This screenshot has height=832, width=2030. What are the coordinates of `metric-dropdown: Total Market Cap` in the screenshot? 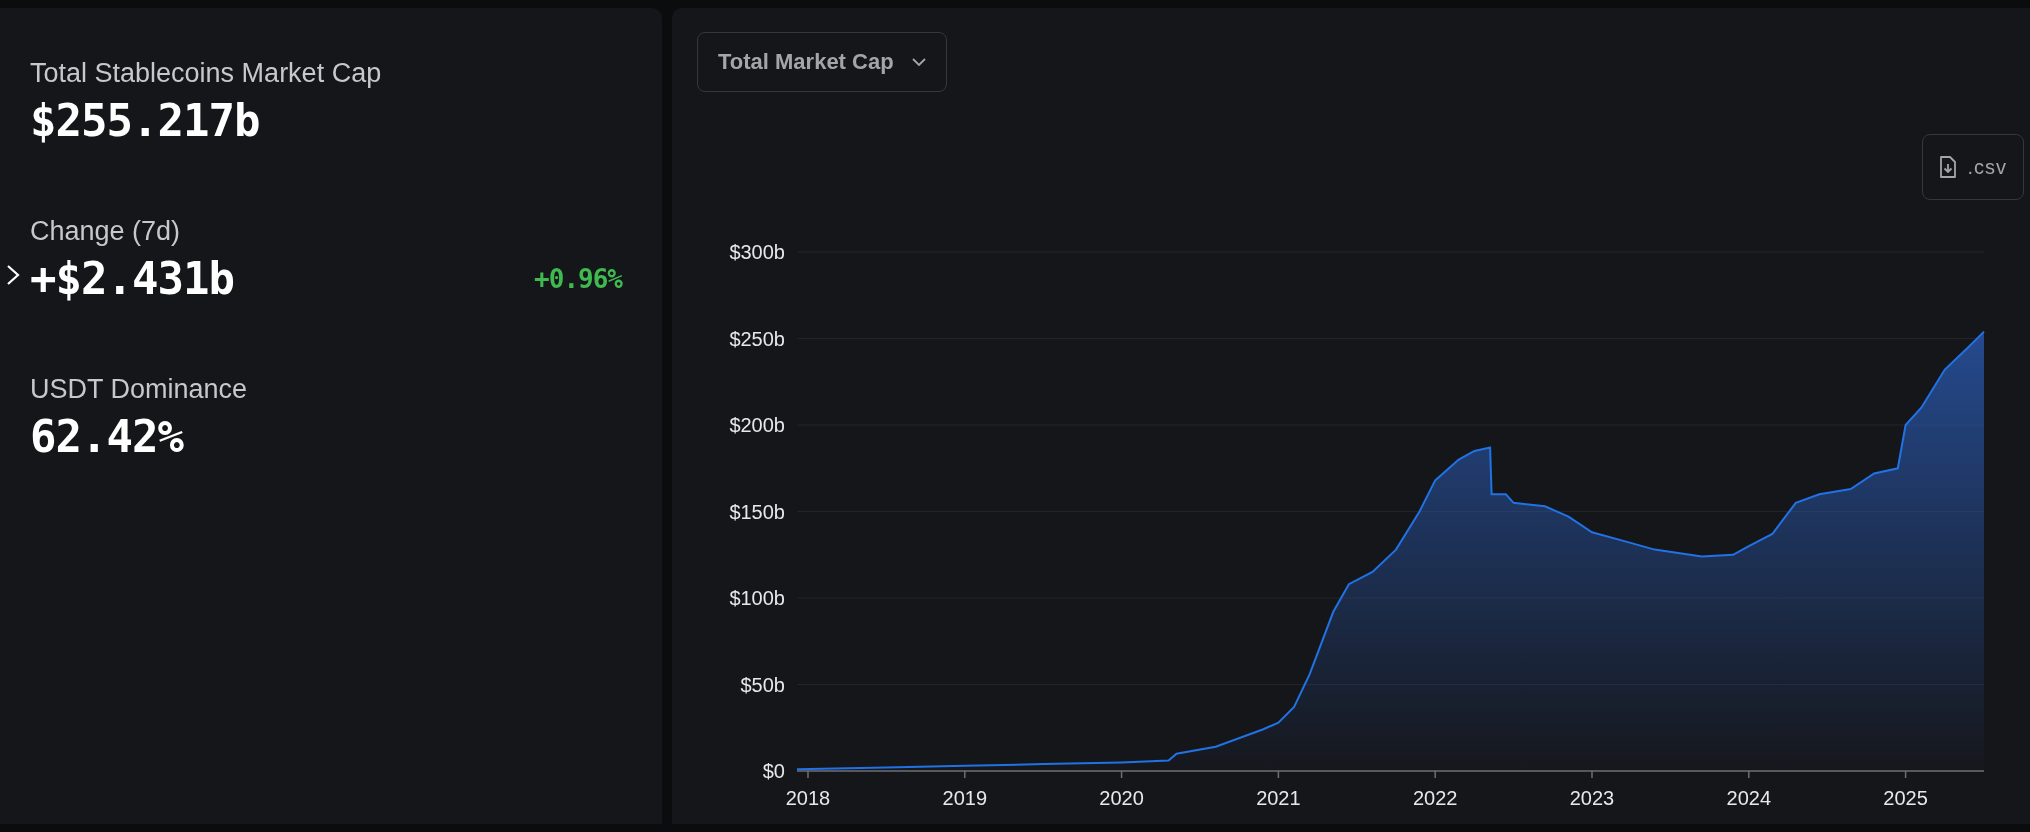 It's located at (822, 62).